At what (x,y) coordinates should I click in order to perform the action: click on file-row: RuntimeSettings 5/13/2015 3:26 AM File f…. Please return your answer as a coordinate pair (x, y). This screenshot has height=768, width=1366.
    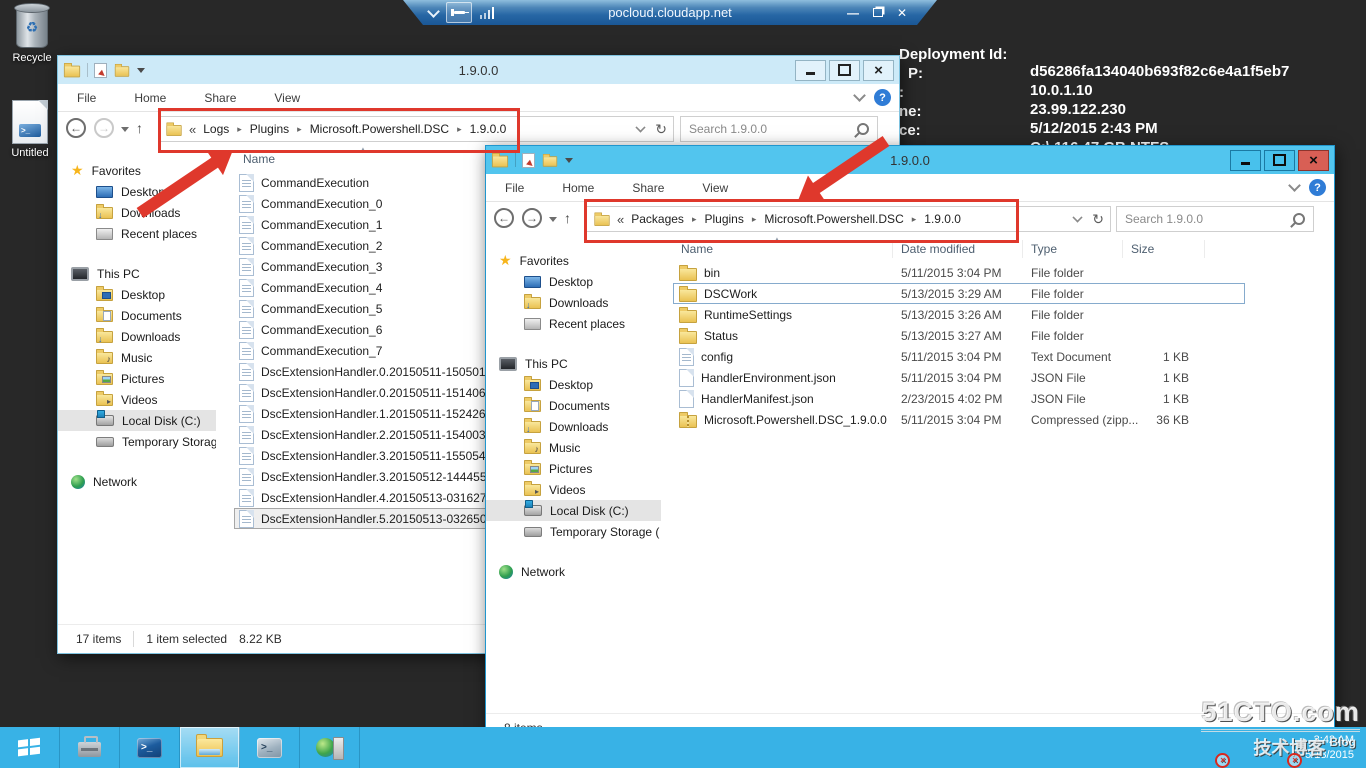
    Looking at the image, I should click on (959, 314).